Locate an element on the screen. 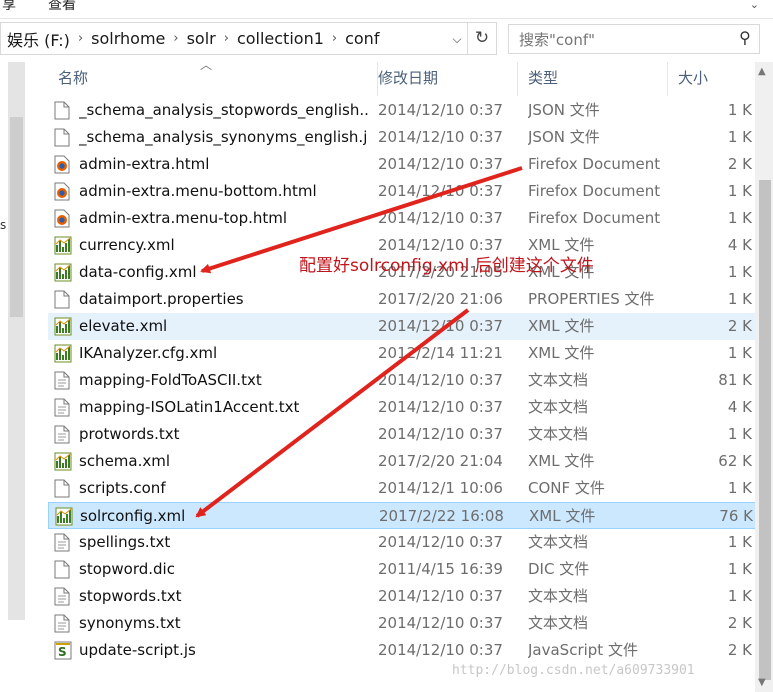  breadcrumb-solr: solr is located at coordinates (201, 38).